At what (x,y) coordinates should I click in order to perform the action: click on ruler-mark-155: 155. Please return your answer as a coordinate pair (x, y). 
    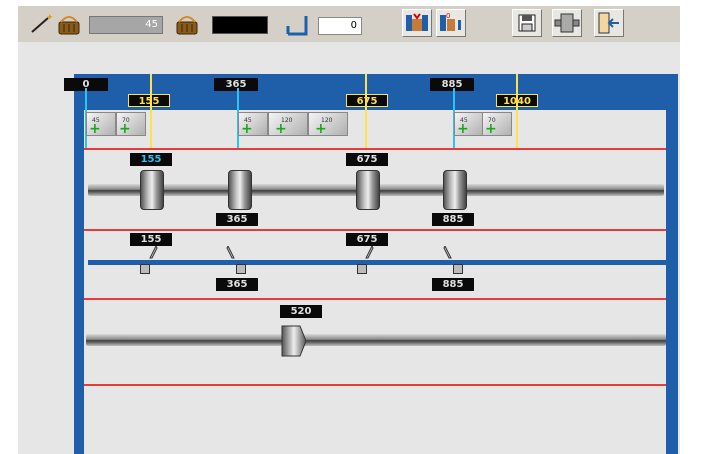
    Looking at the image, I should click on (149, 100).